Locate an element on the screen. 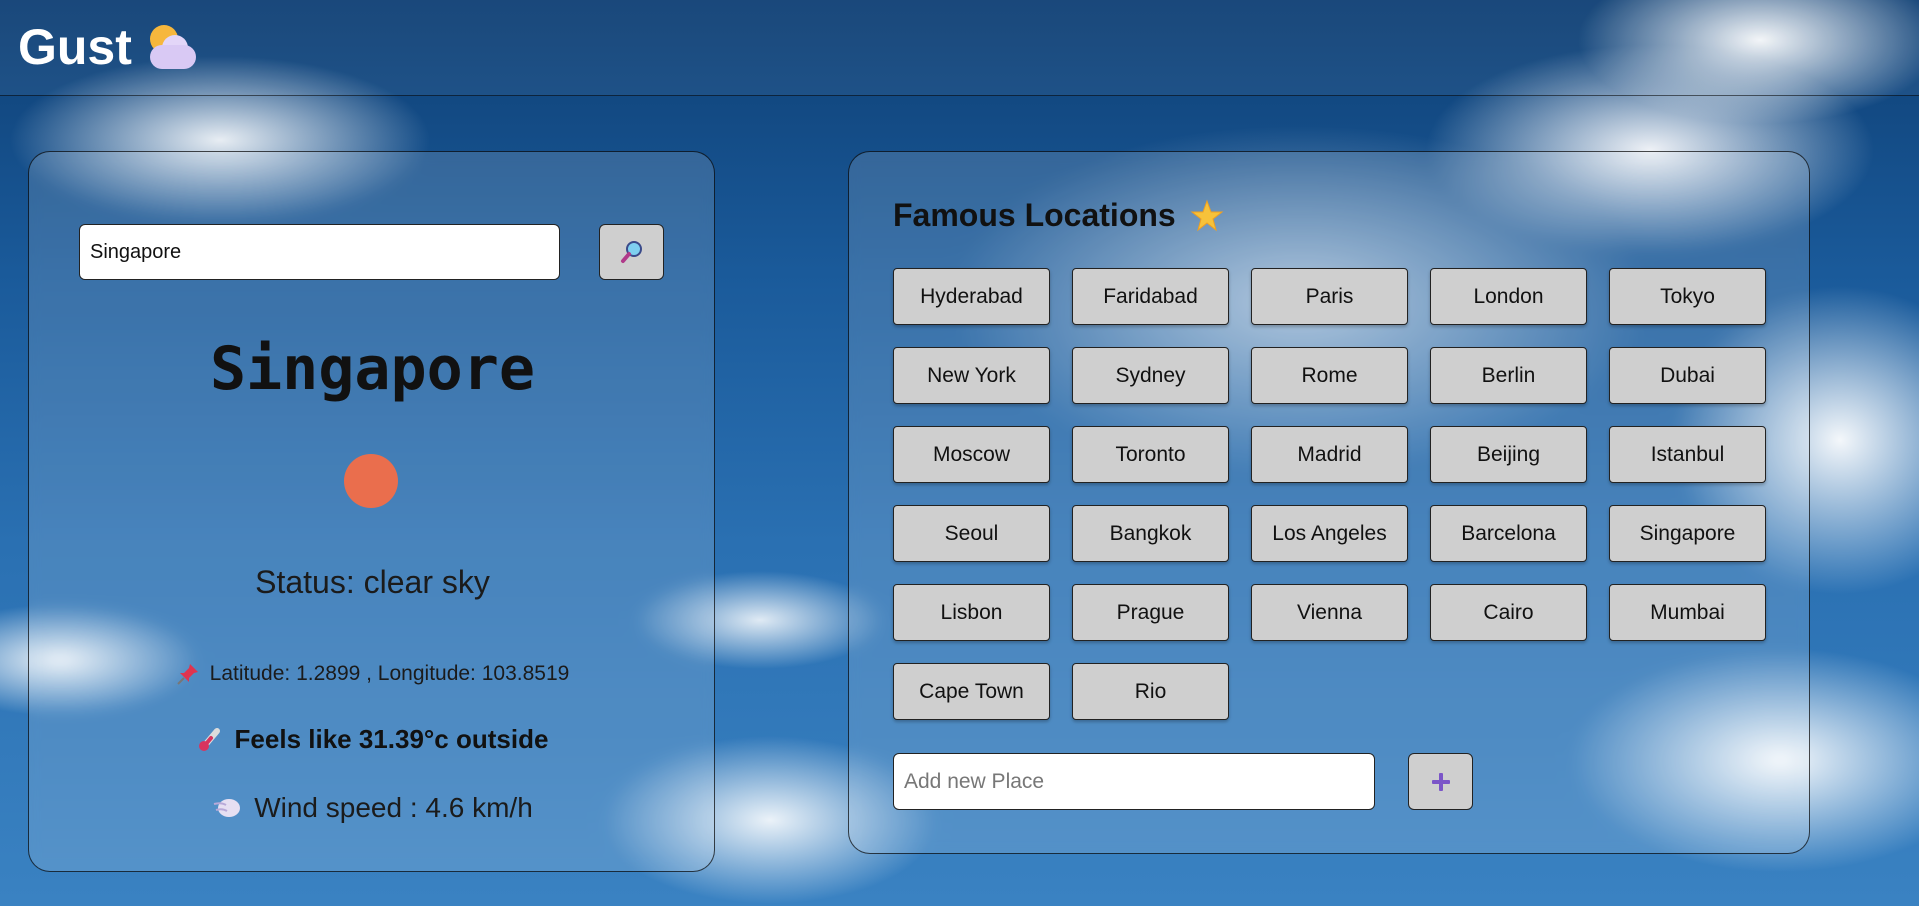  location-button: Istanbul is located at coordinates (1687, 454).